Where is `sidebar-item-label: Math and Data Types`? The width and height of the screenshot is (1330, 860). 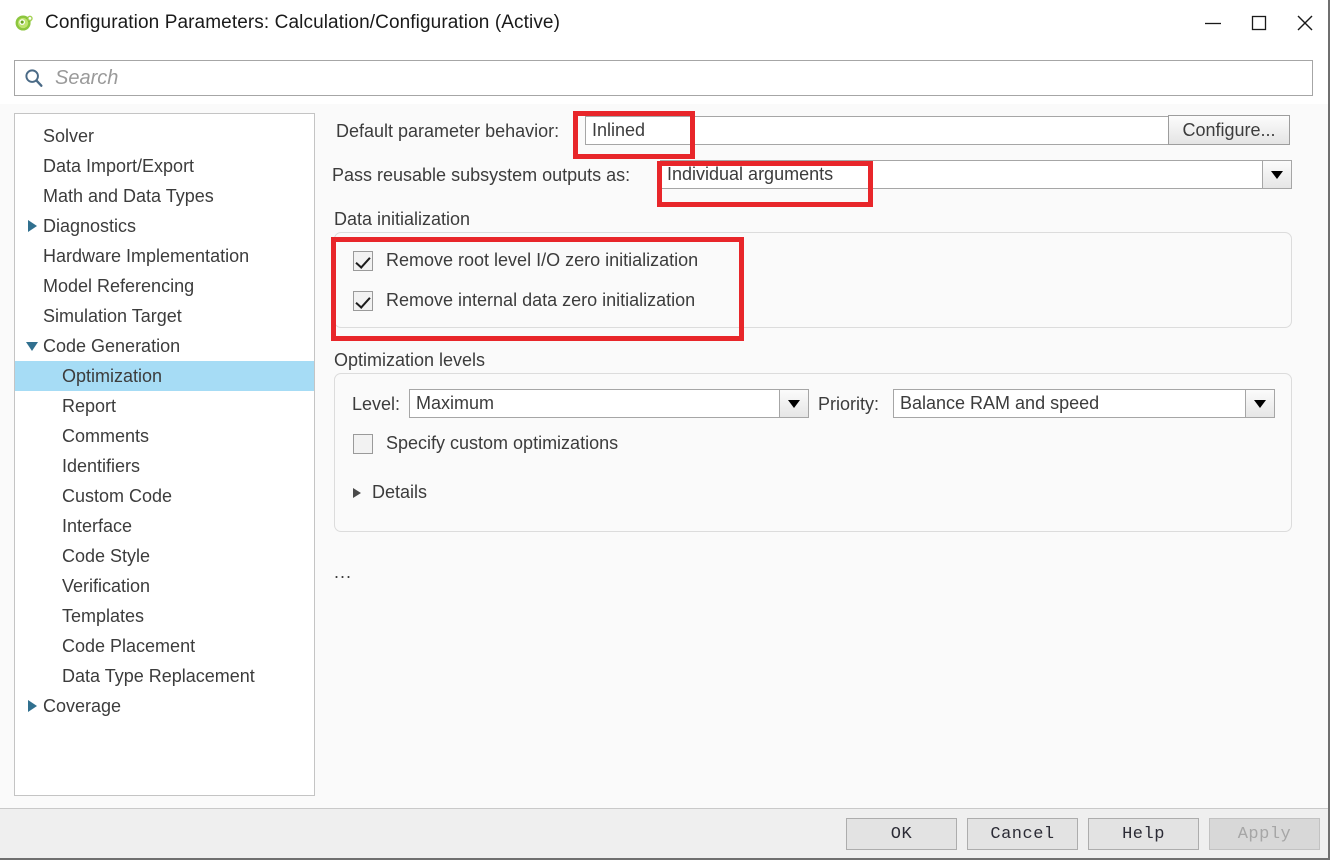 sidebar-item-label: Math and Data Types is located at coordinates (128, 195).